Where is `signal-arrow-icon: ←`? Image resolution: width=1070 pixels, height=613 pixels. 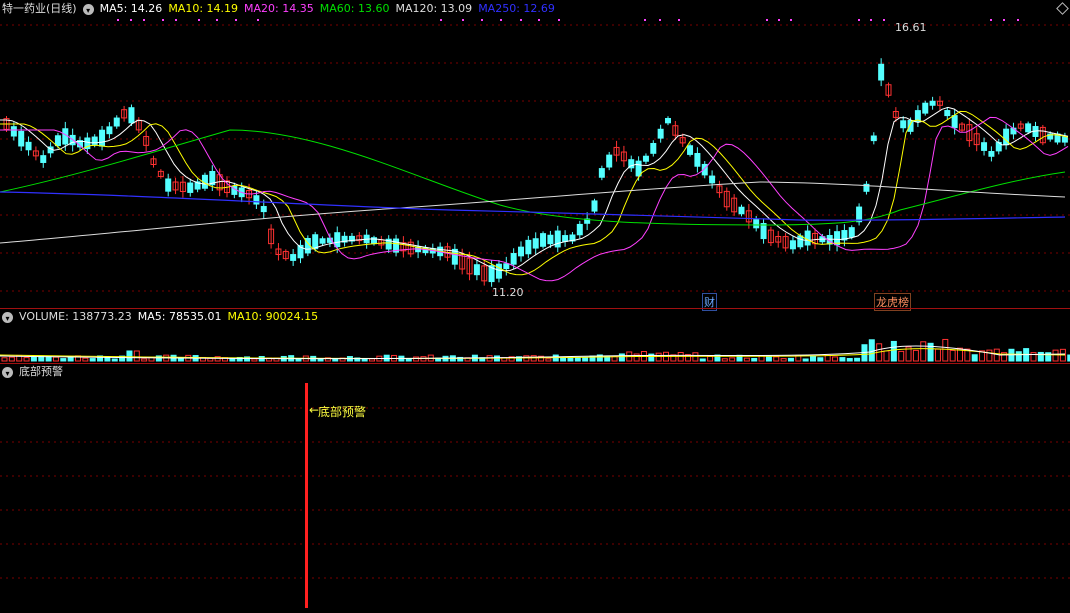
signal-arrow-icon: ← is located at coordinates (314, 410).